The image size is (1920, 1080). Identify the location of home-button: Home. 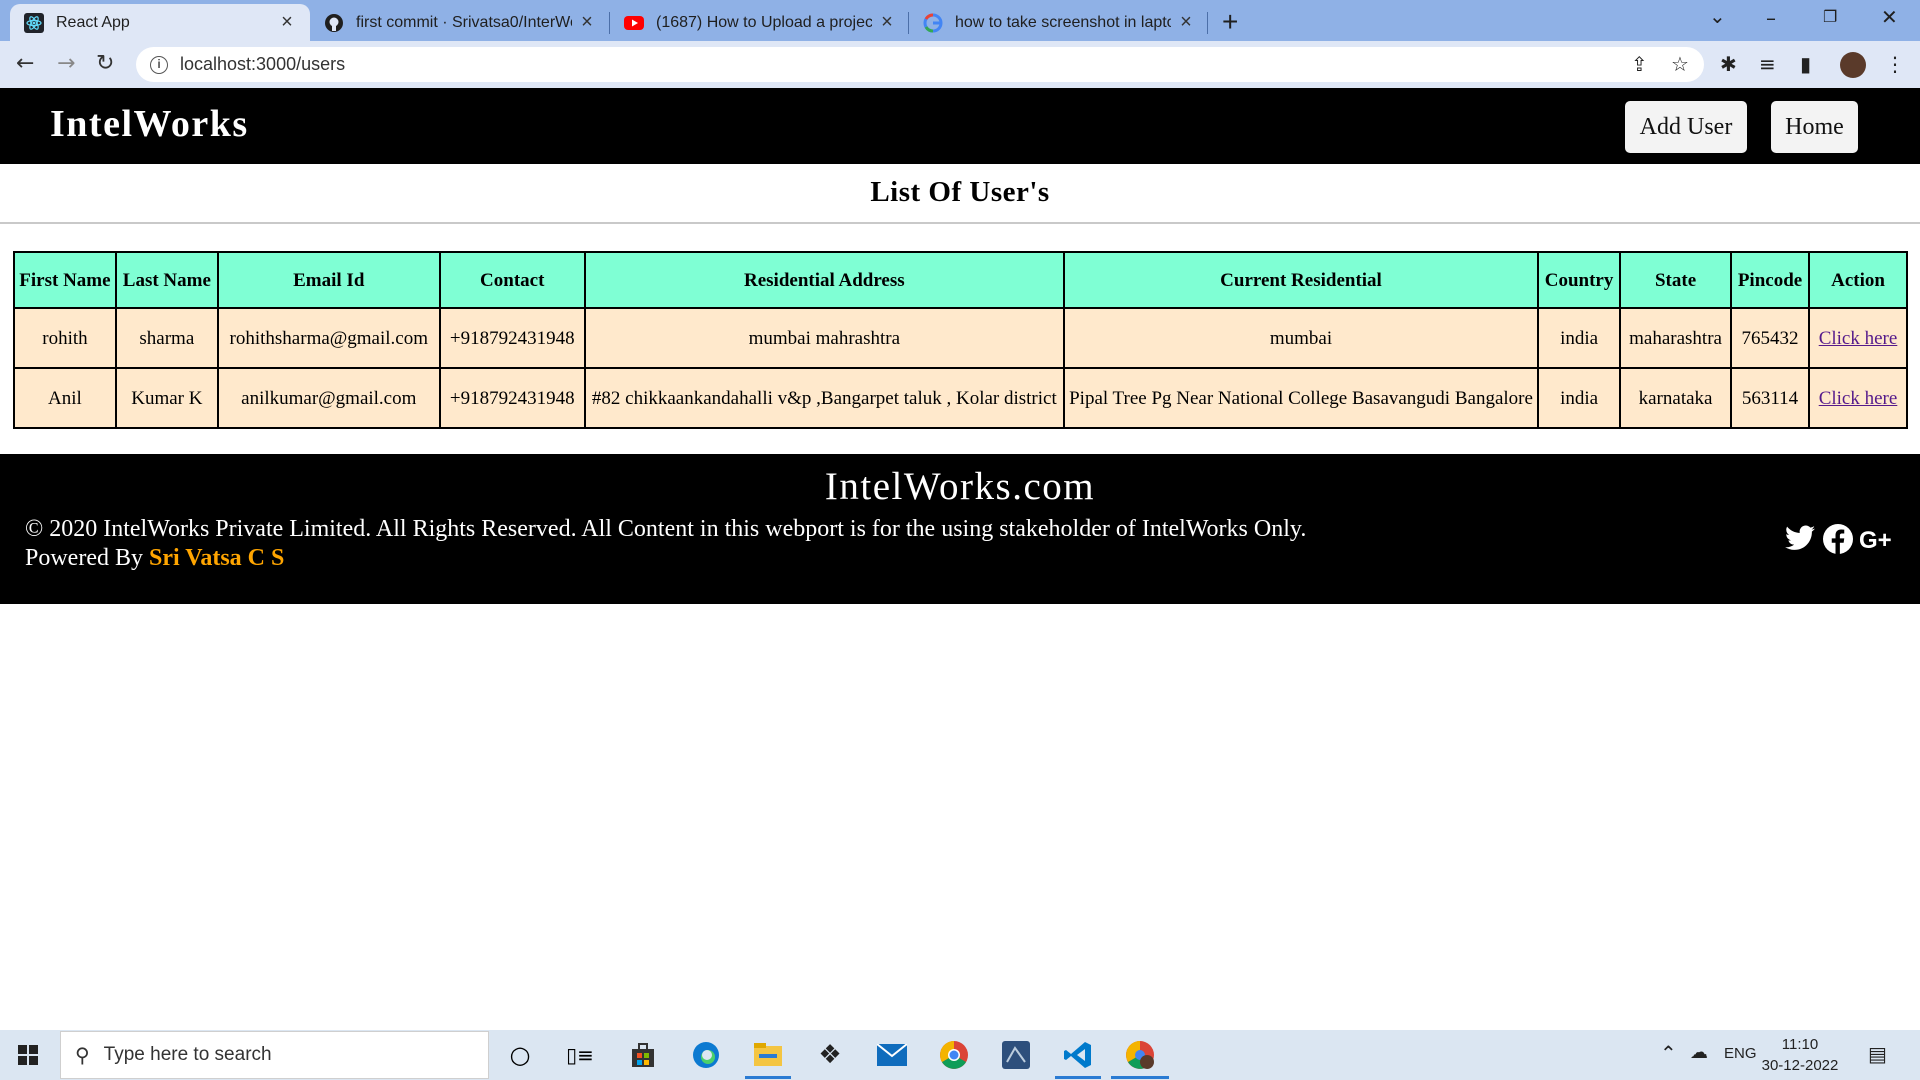
(1814, 127).